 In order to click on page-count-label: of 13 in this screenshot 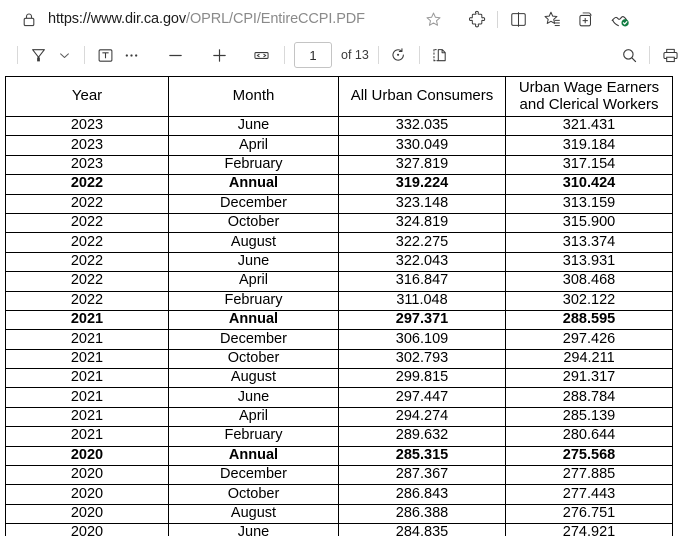, I will do `click(355, 55)`.